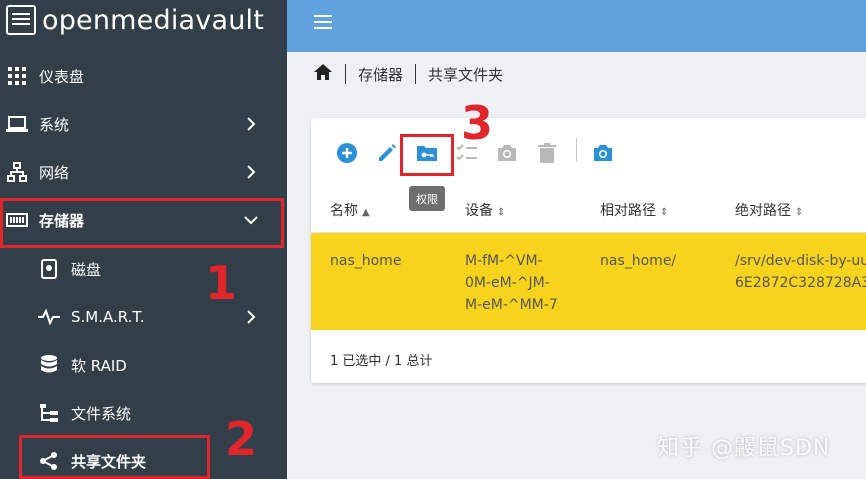 This screenshot has height=479, width=866. Describe the element at coordinates (576, 26) in the screenshot. I see `top-bar` at that location.